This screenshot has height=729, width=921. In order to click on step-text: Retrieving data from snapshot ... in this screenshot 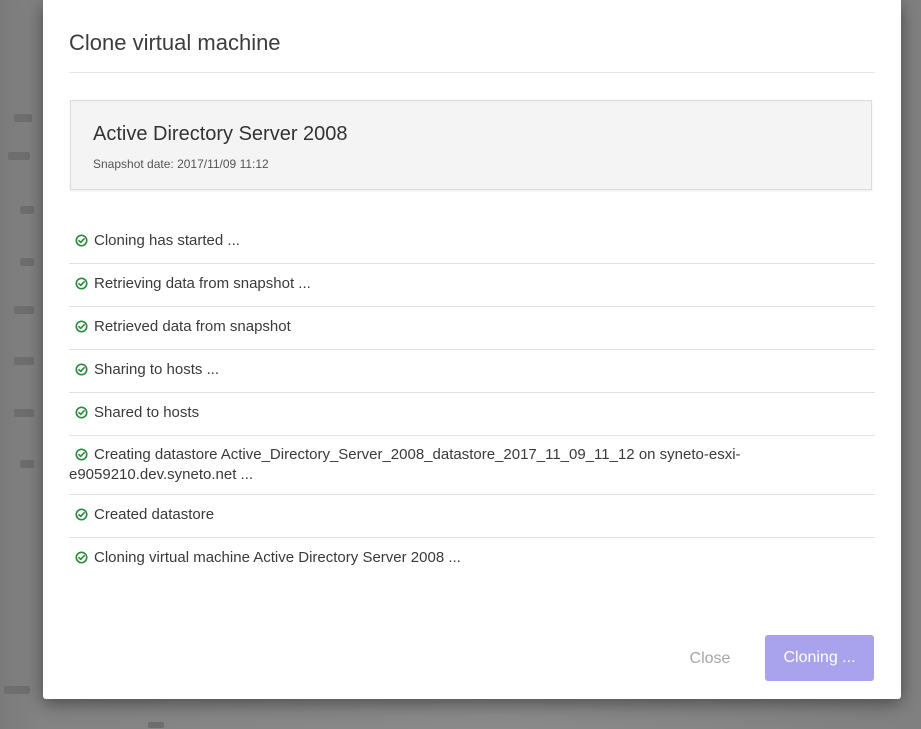, I will do `click(202, 283)`.